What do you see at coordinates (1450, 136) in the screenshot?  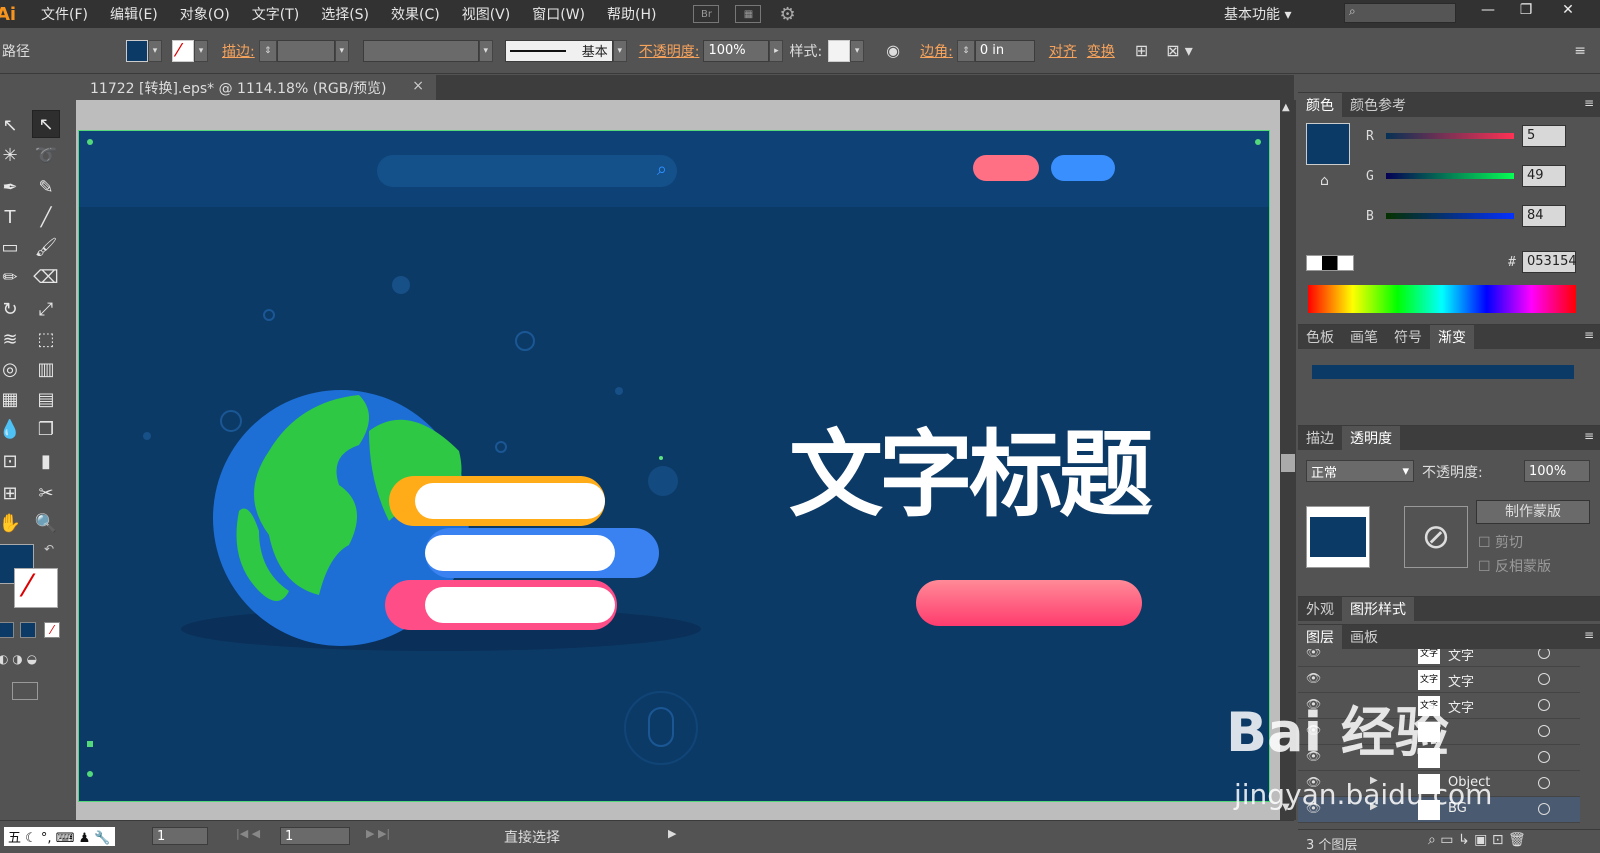 I see `r-slider` at bounding box center [1450, 136].